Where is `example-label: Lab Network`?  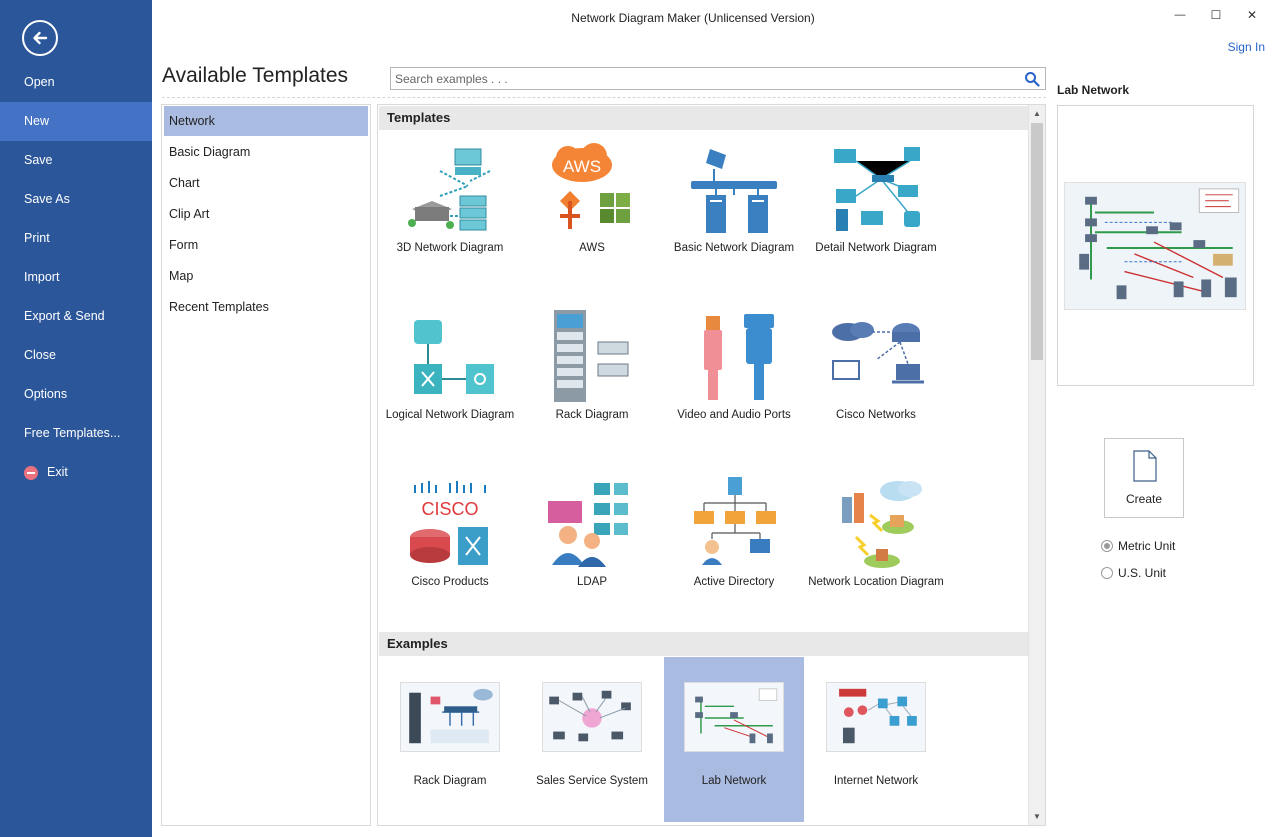
example-label: Lab Network is located at coordinates (734, 781).